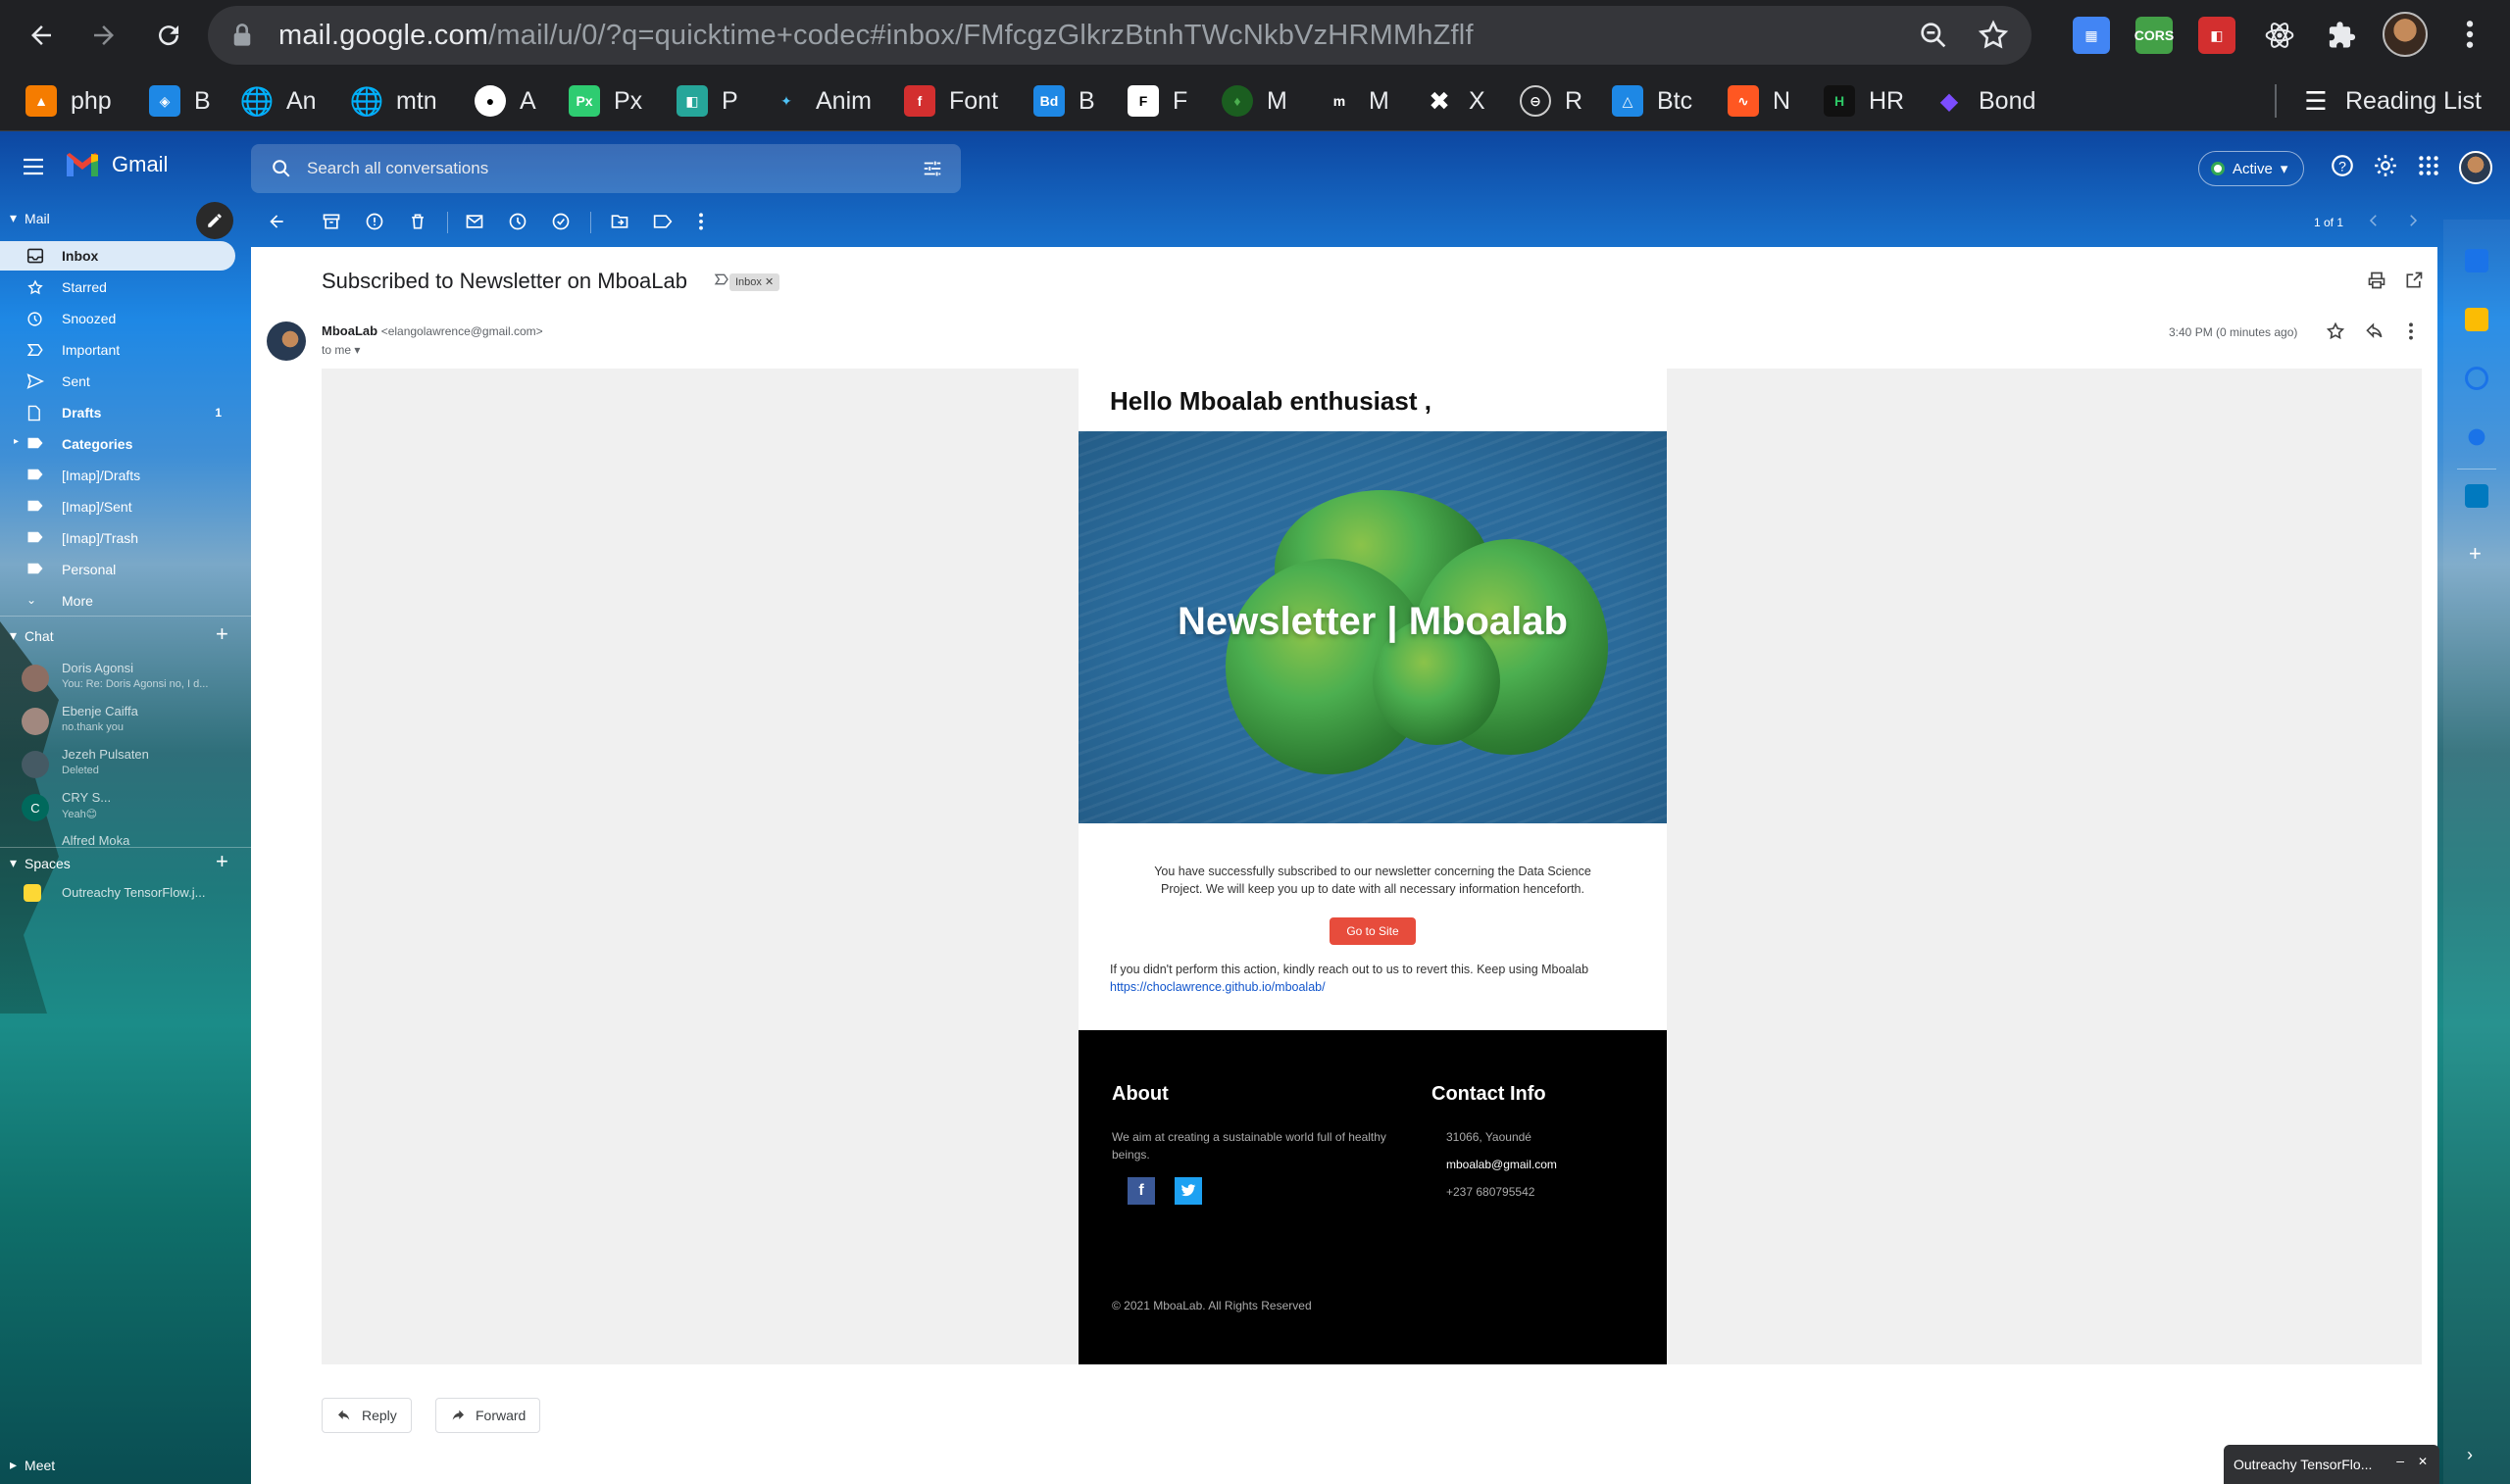 The image size is (2510, 1484). I want to click on mail-section-header: ▾ Mail, so click(30, 218).